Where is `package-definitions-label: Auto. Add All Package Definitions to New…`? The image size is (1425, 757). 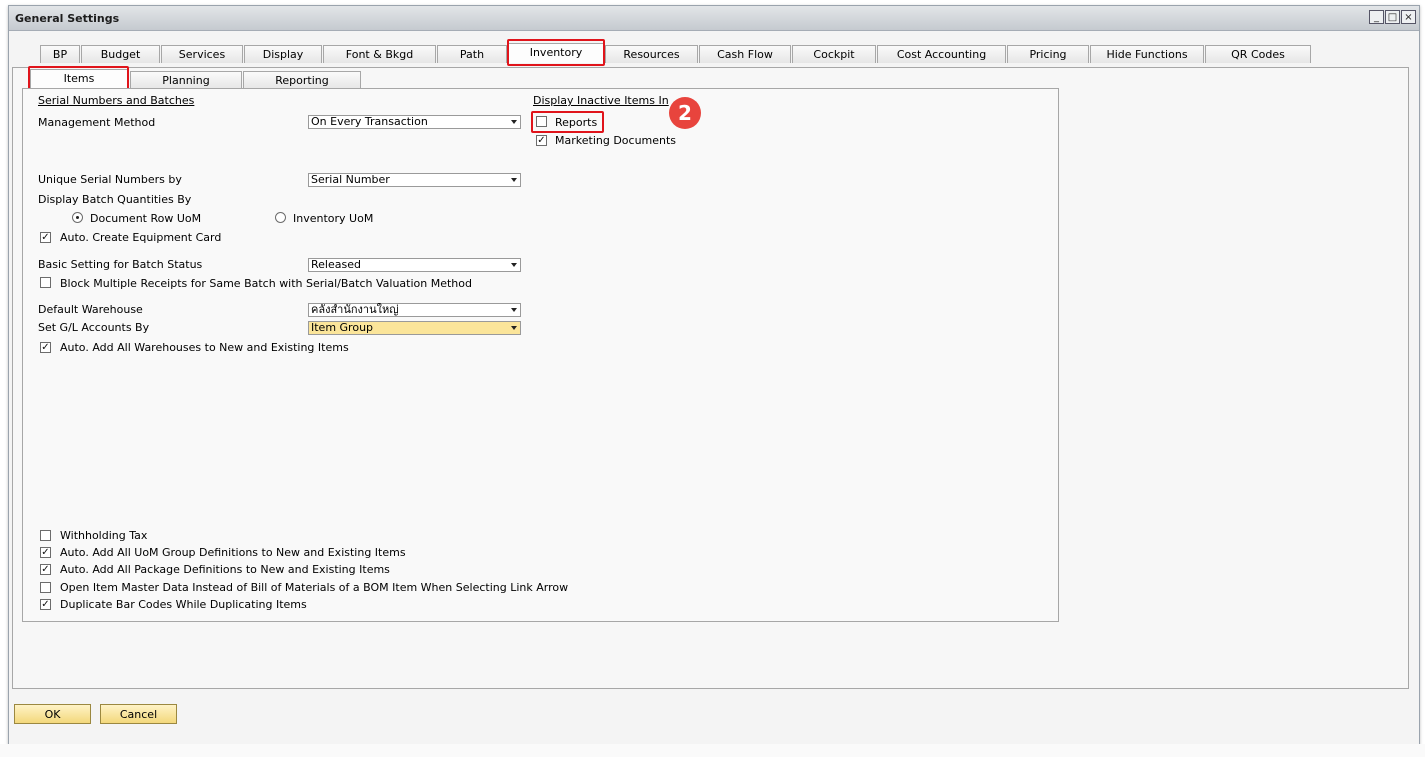 package-definitions-label: Auto. Add All Package Definitions to New… is located at coordinates (225, 569).